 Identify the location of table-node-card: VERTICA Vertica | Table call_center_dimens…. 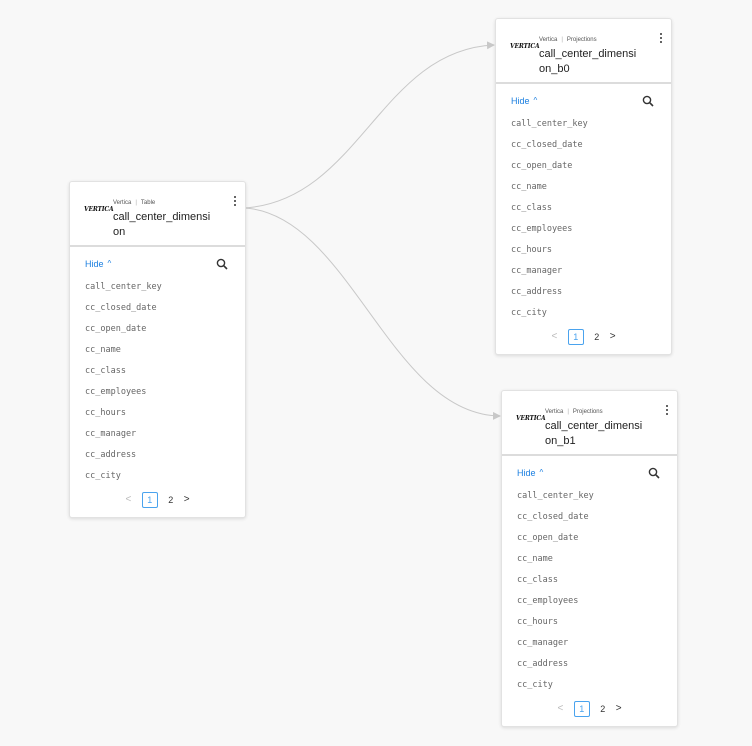
(157, 349).